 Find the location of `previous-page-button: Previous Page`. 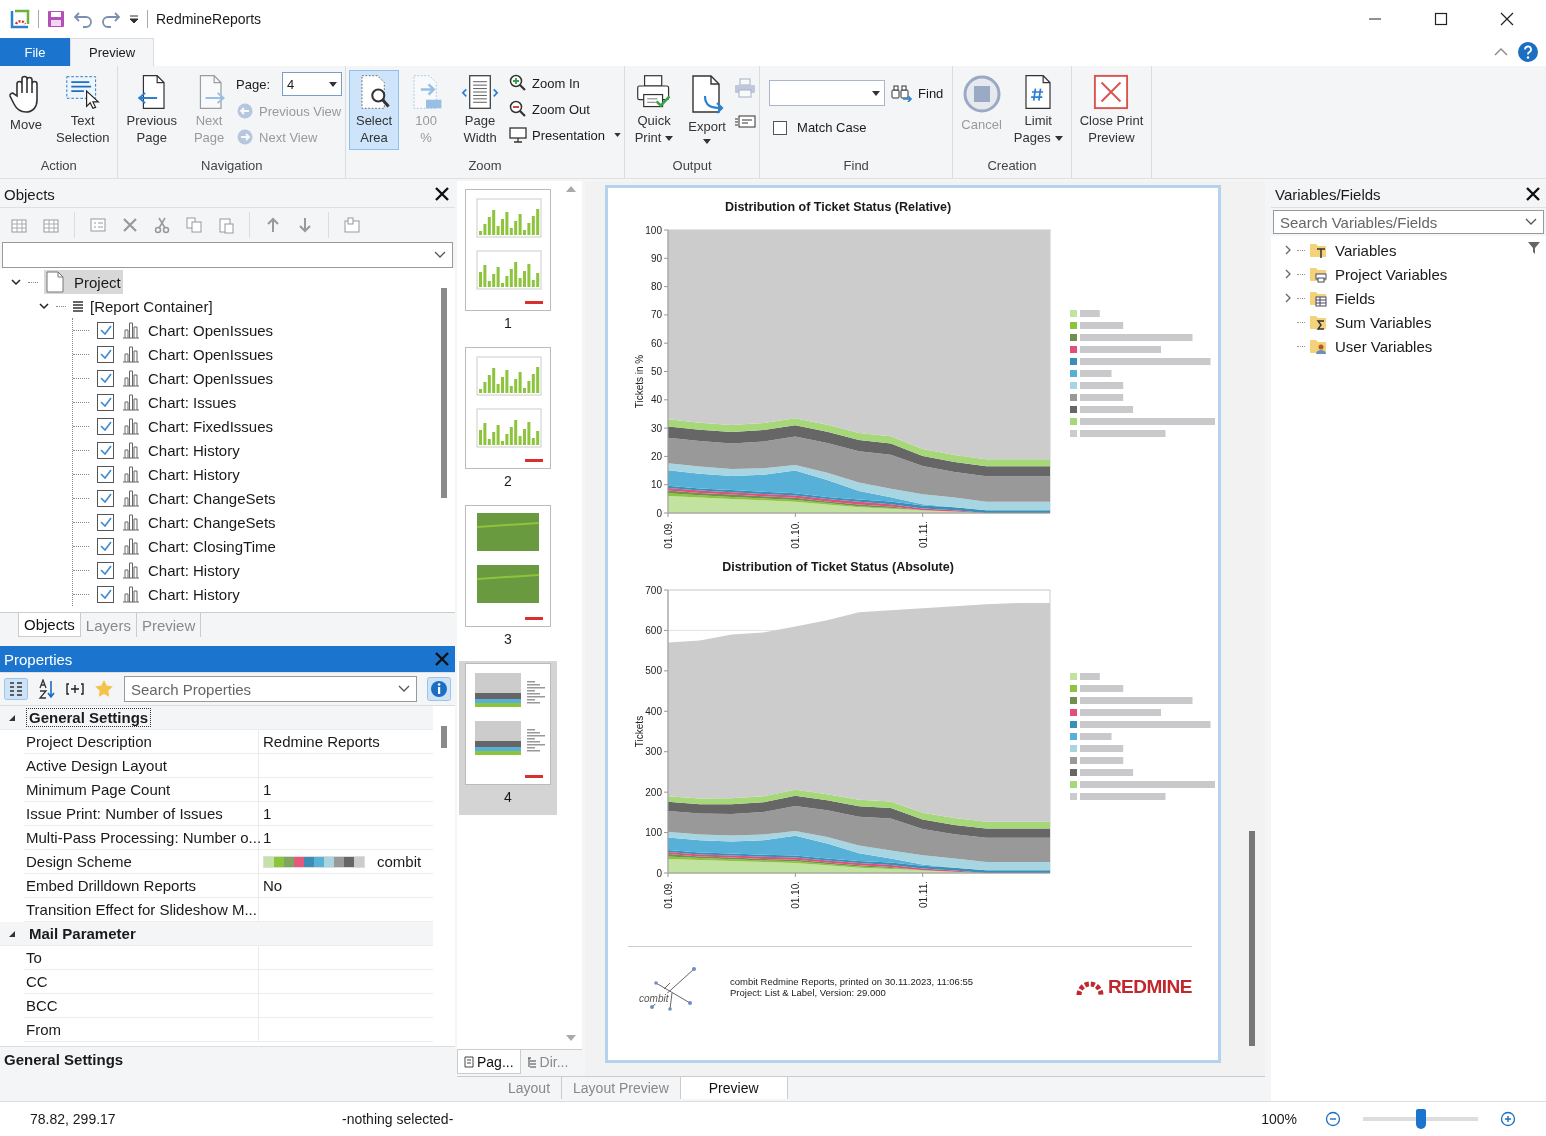

previous-page-button: Previous Page is located at coordinates (152, 110).